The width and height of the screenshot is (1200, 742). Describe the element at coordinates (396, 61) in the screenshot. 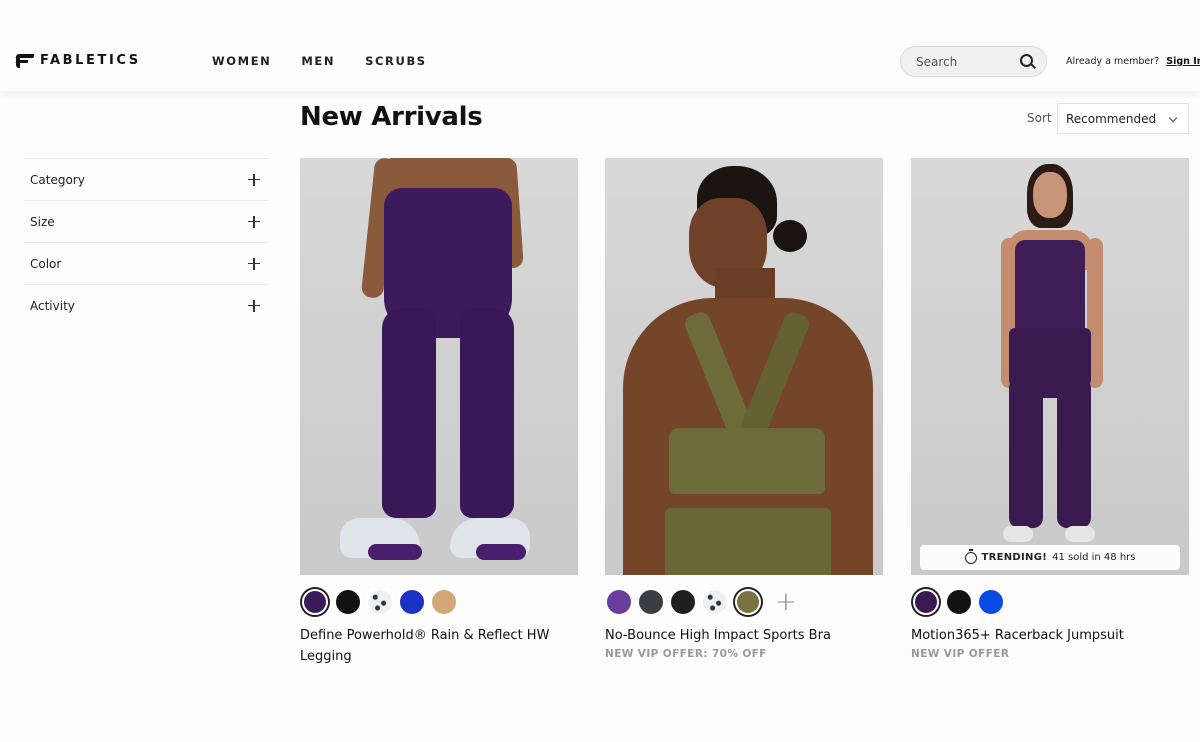

I see `nav-scrubs: SCRUBS` at that location.